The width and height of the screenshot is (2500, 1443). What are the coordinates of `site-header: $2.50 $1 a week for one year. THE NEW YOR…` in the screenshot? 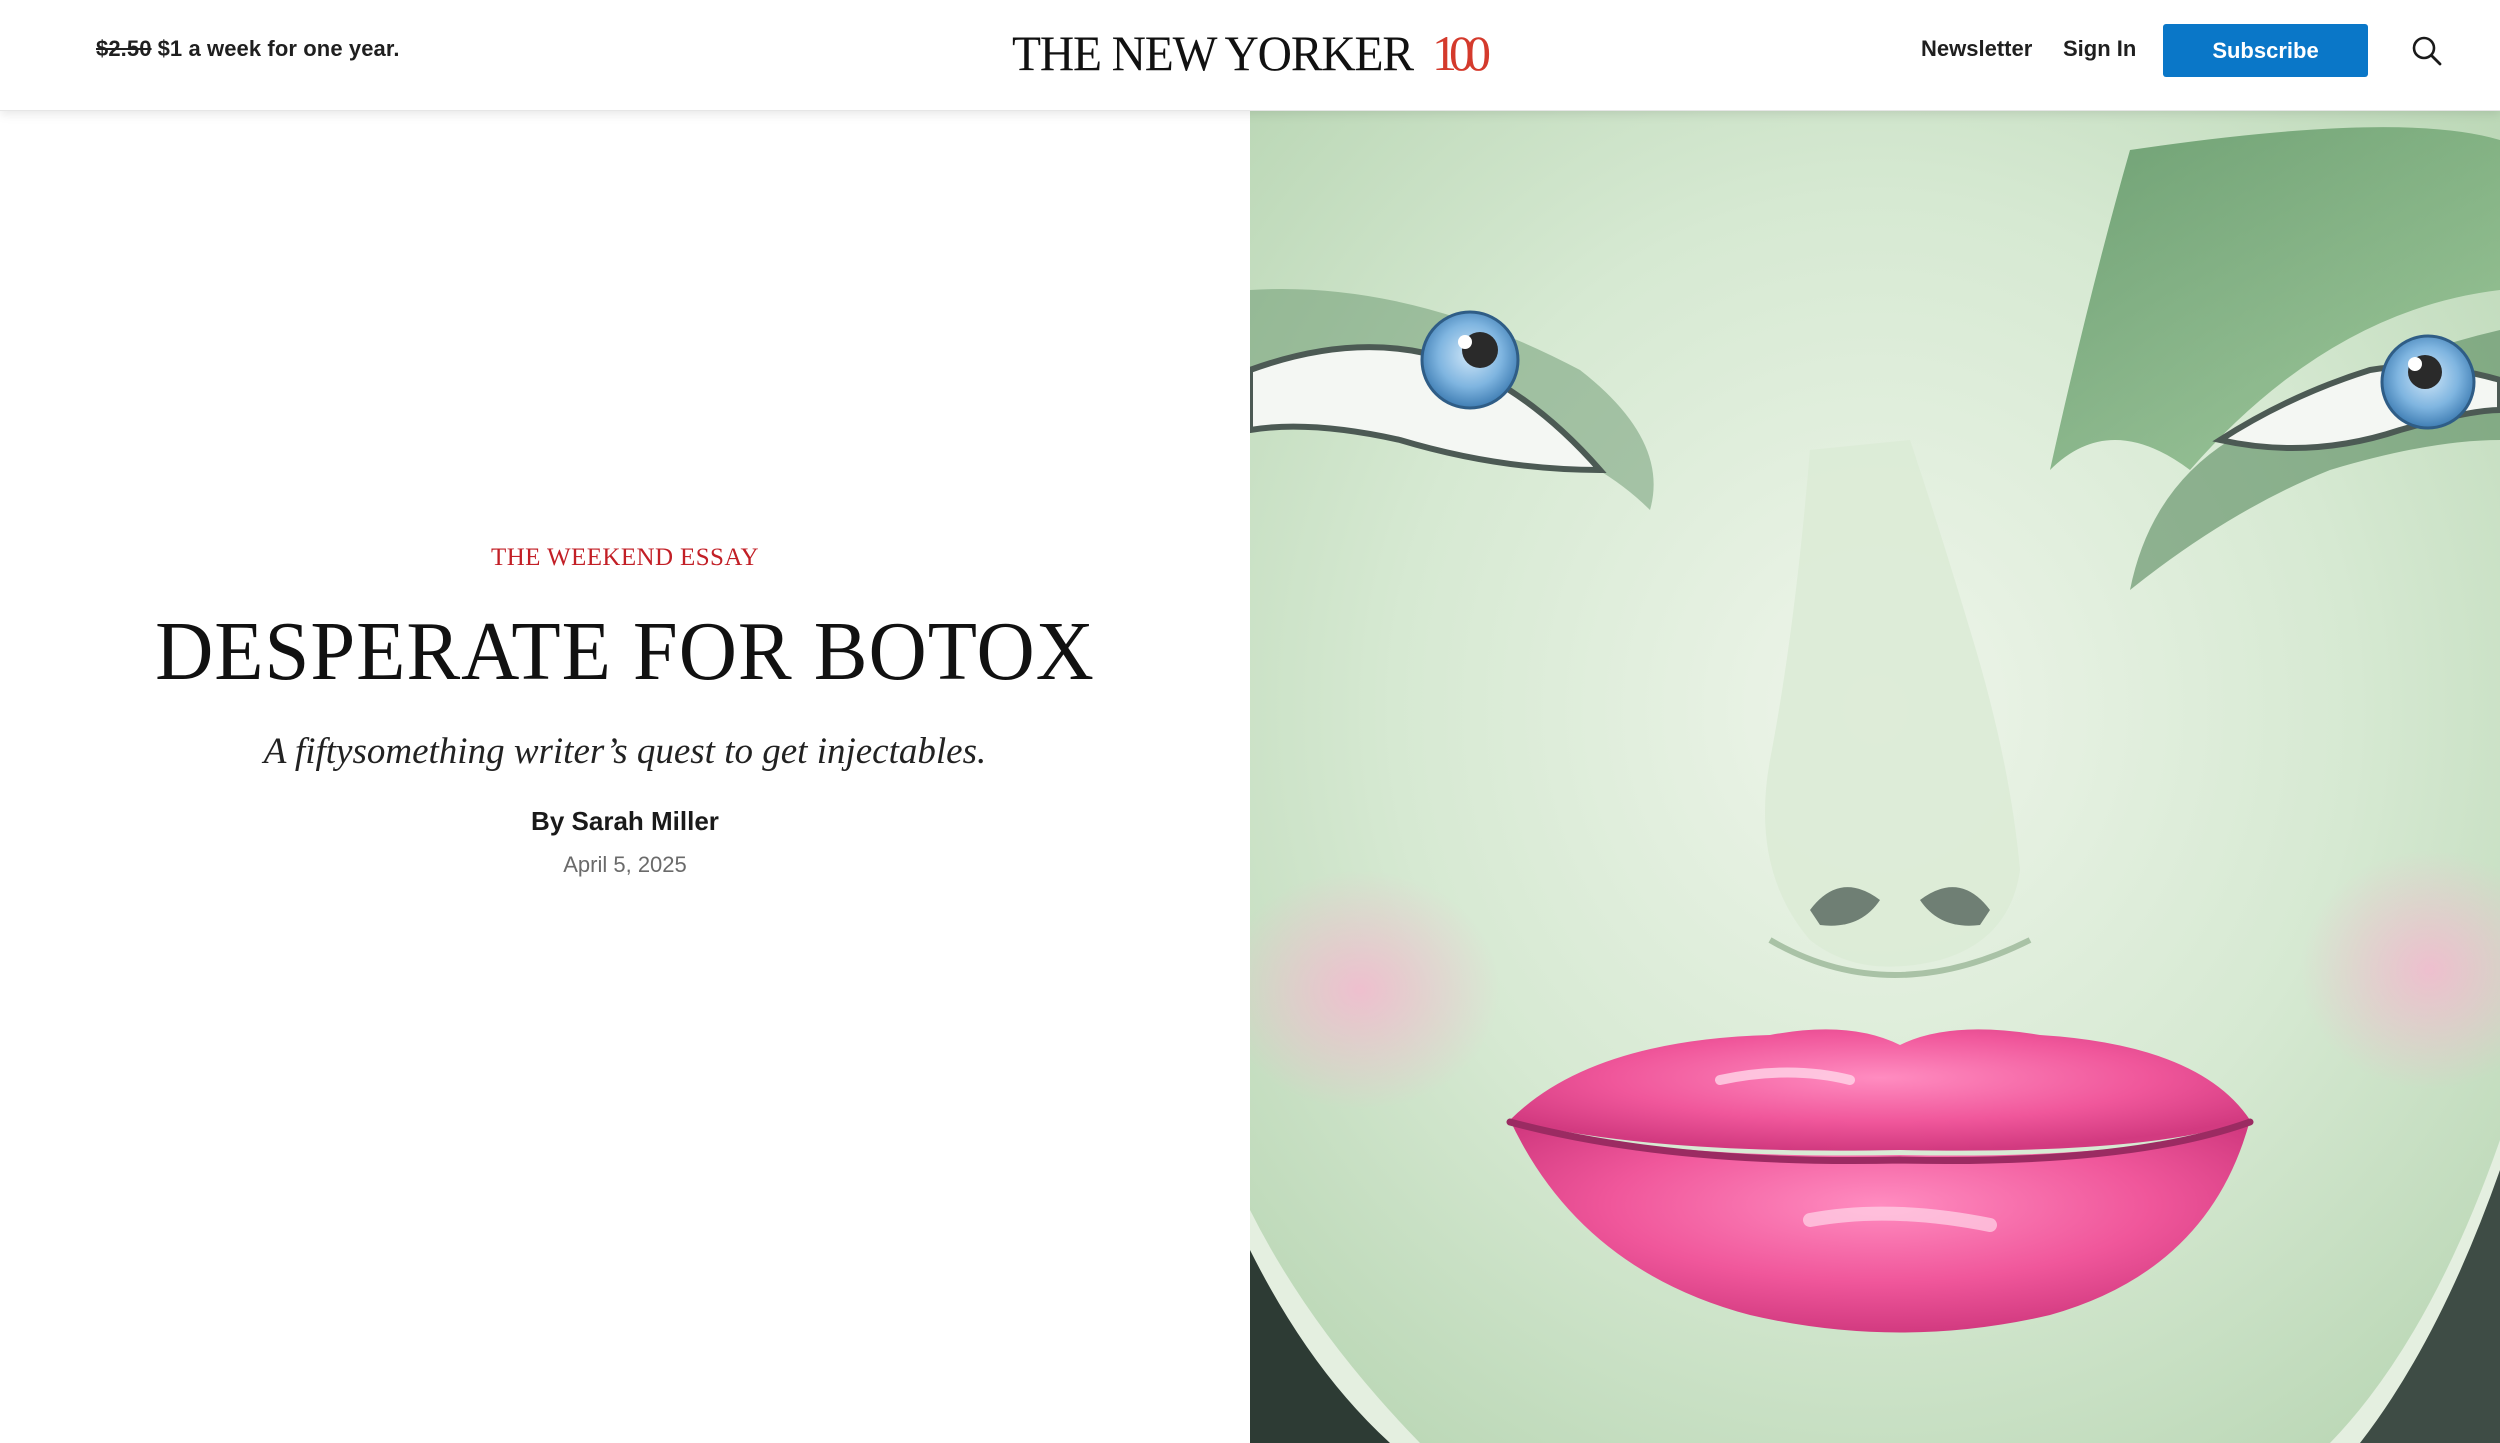 It's located at (1250, 55).